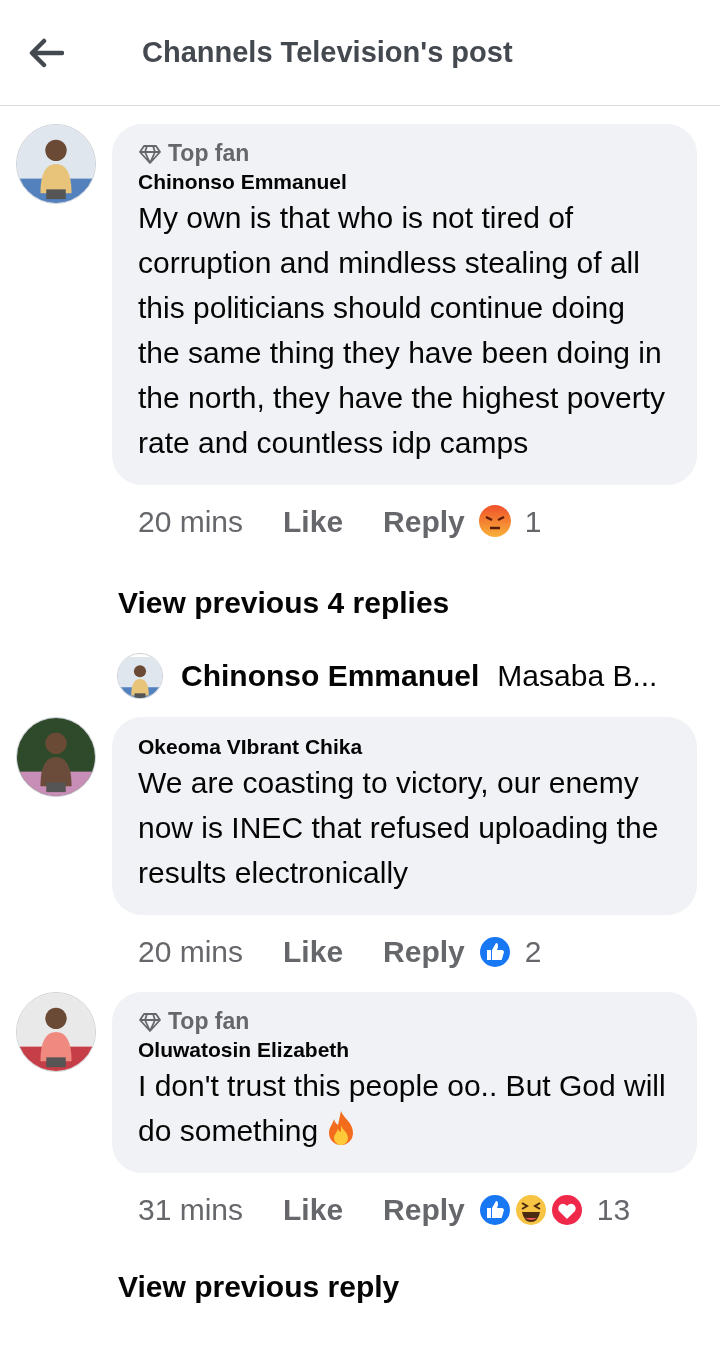  Describe the element at coordinates (284, 602) in the screenshot. I see `view-replies-link: View previous 4 replies` at that location.